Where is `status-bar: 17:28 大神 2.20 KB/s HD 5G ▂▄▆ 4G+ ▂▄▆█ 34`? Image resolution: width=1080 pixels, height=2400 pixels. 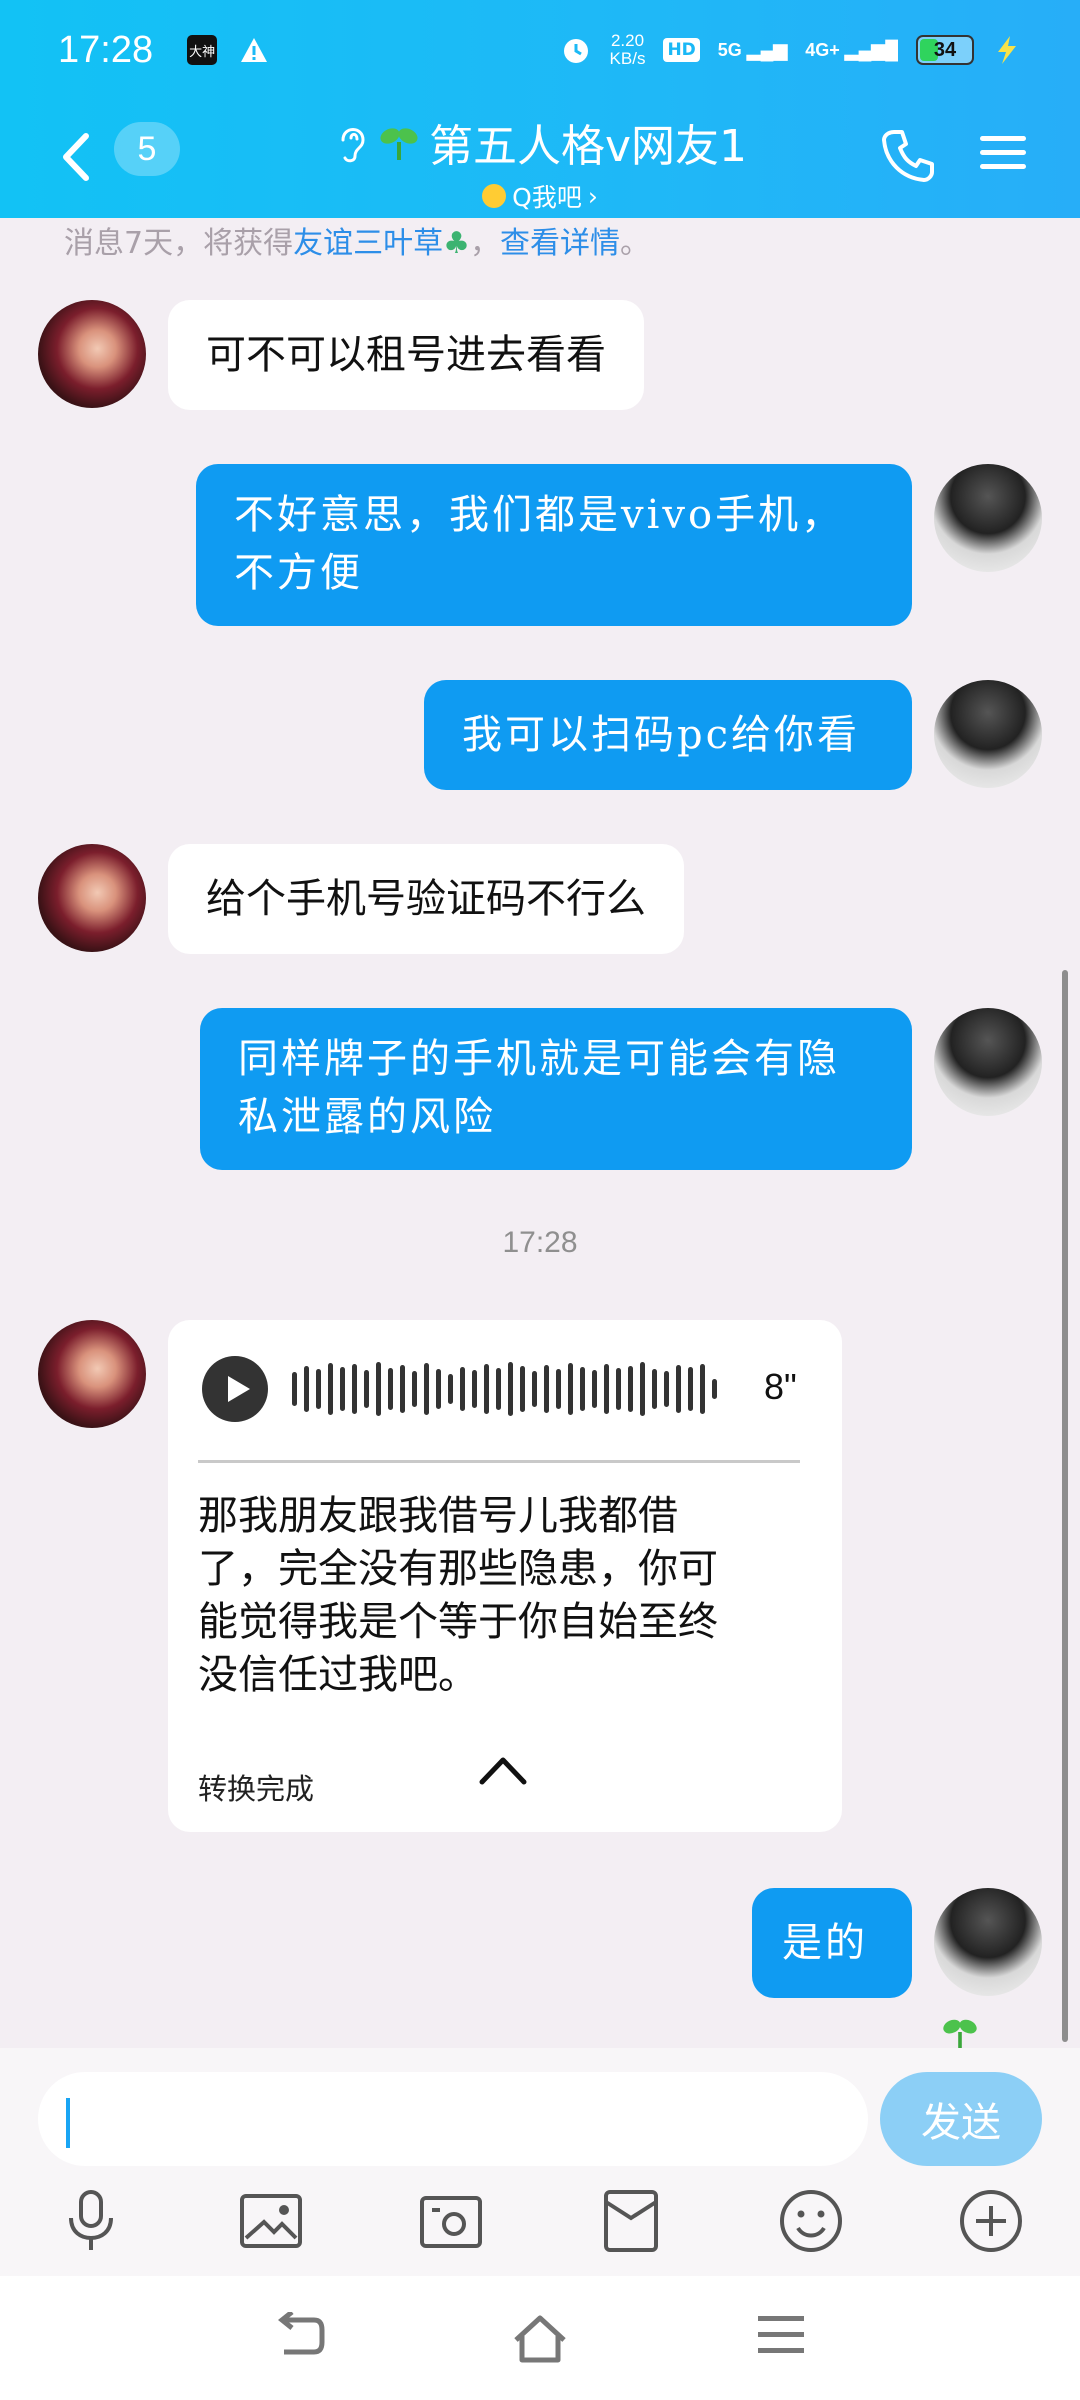
status-bar: 17:28 大神 2.20 KB/s HD 5G ▂▄▆ 4G+ ▂▄▆█ 34 is located at coordinates (540, 50).